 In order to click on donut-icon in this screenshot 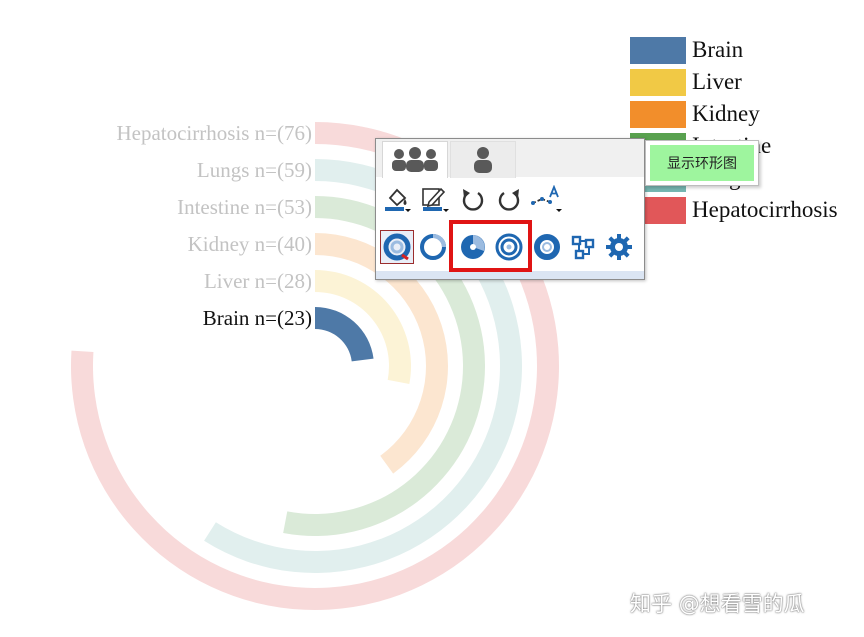, I will do `click(547, 247)`.